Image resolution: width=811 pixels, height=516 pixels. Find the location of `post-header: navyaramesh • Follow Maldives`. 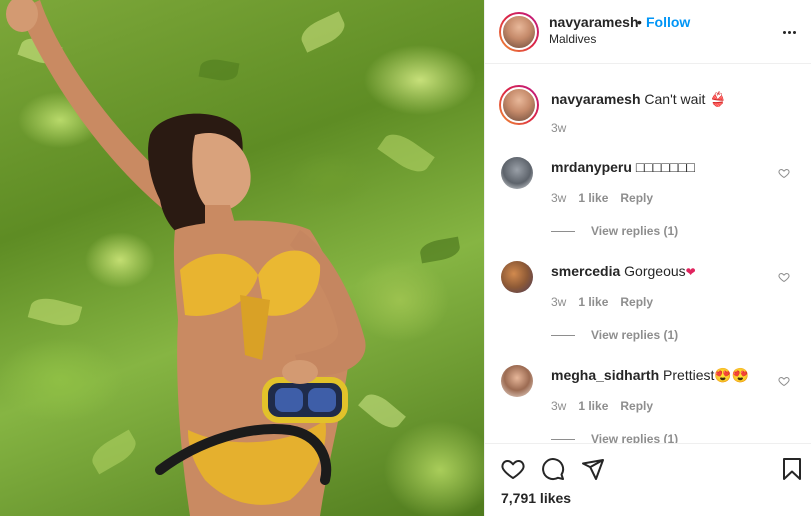

post-header: navyaramesh • Follow Maldives is located at coordinates (648, 32).